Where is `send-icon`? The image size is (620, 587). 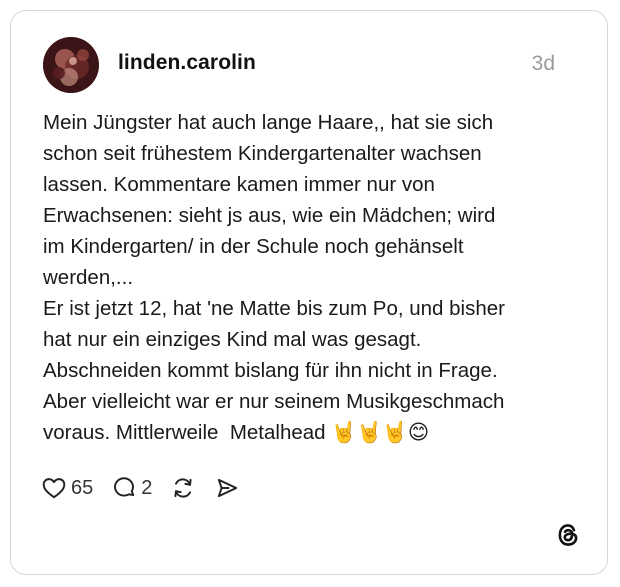 send-icon is located at coordinates (227, 488).